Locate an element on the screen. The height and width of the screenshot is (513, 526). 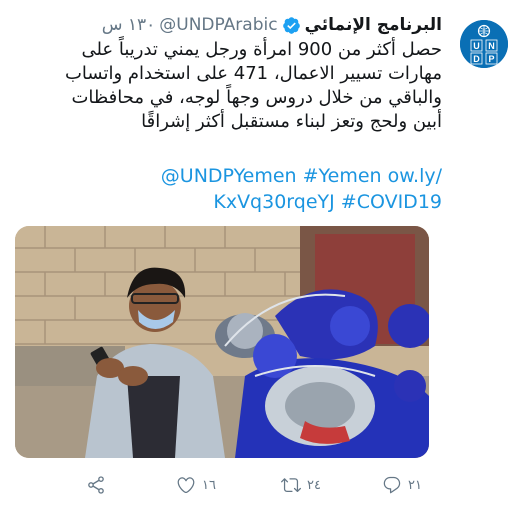
avatar: U N D P is located at coordinates (484, 44).